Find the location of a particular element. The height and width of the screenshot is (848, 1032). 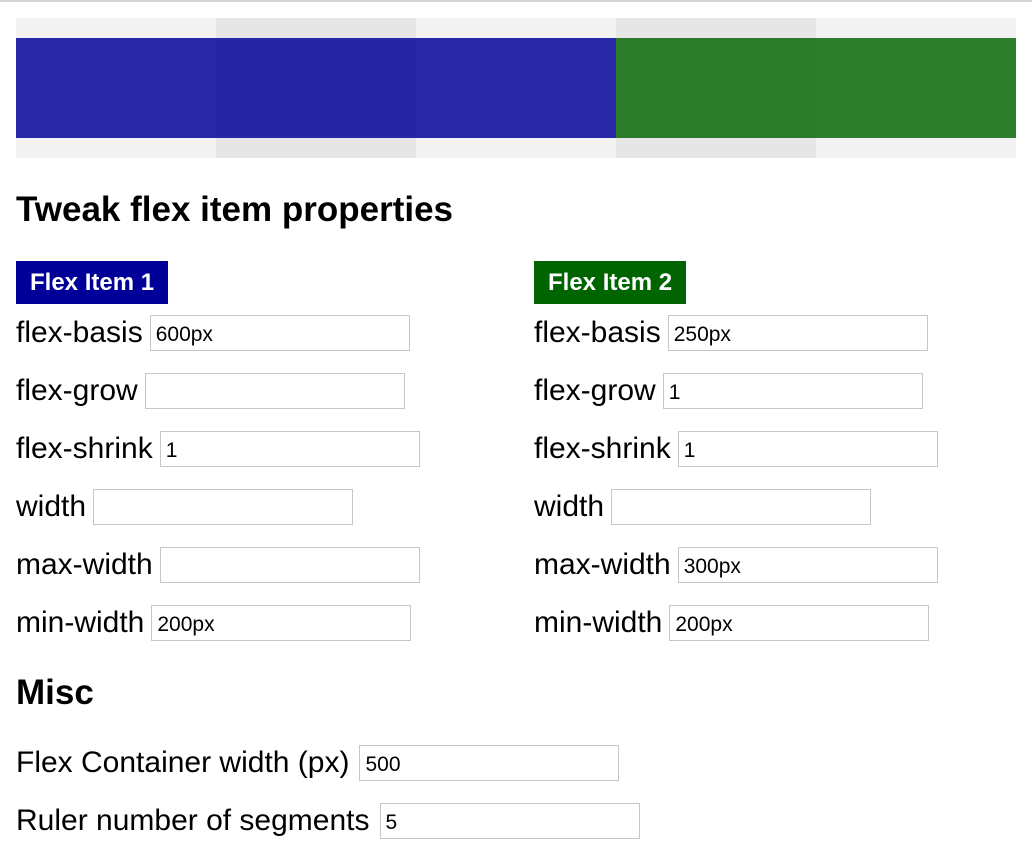

item1-flex-grow-row: flex-grow is located at coordinates (210, 391).